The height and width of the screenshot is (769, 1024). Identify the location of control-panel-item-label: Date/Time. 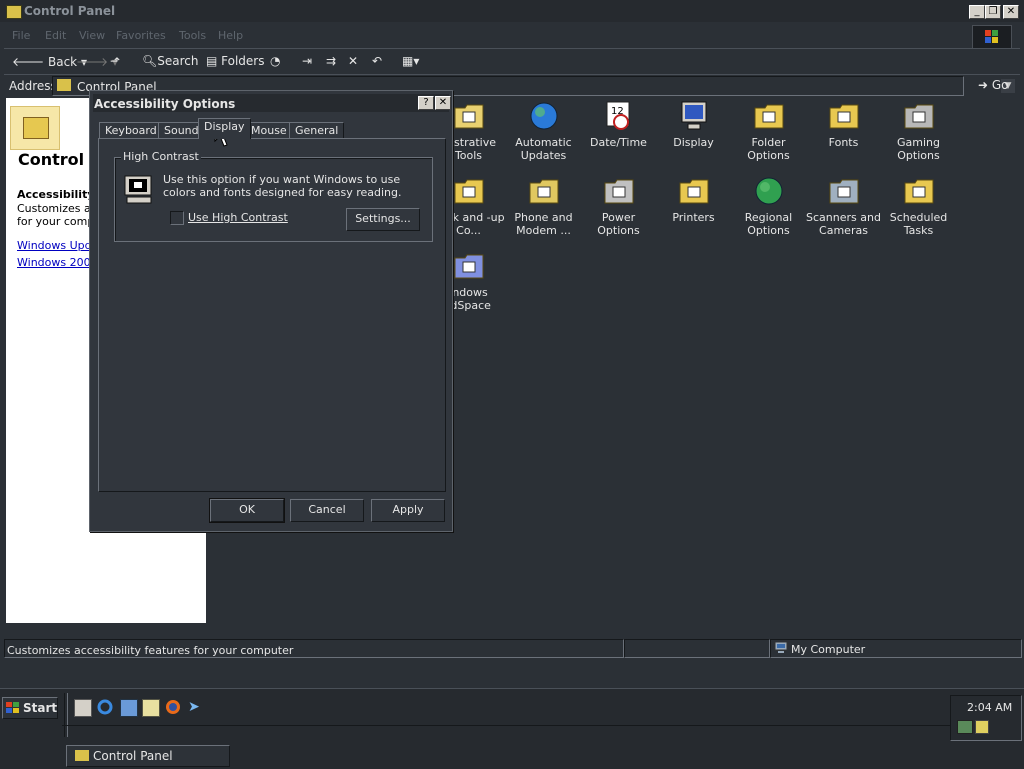
(618, 142).